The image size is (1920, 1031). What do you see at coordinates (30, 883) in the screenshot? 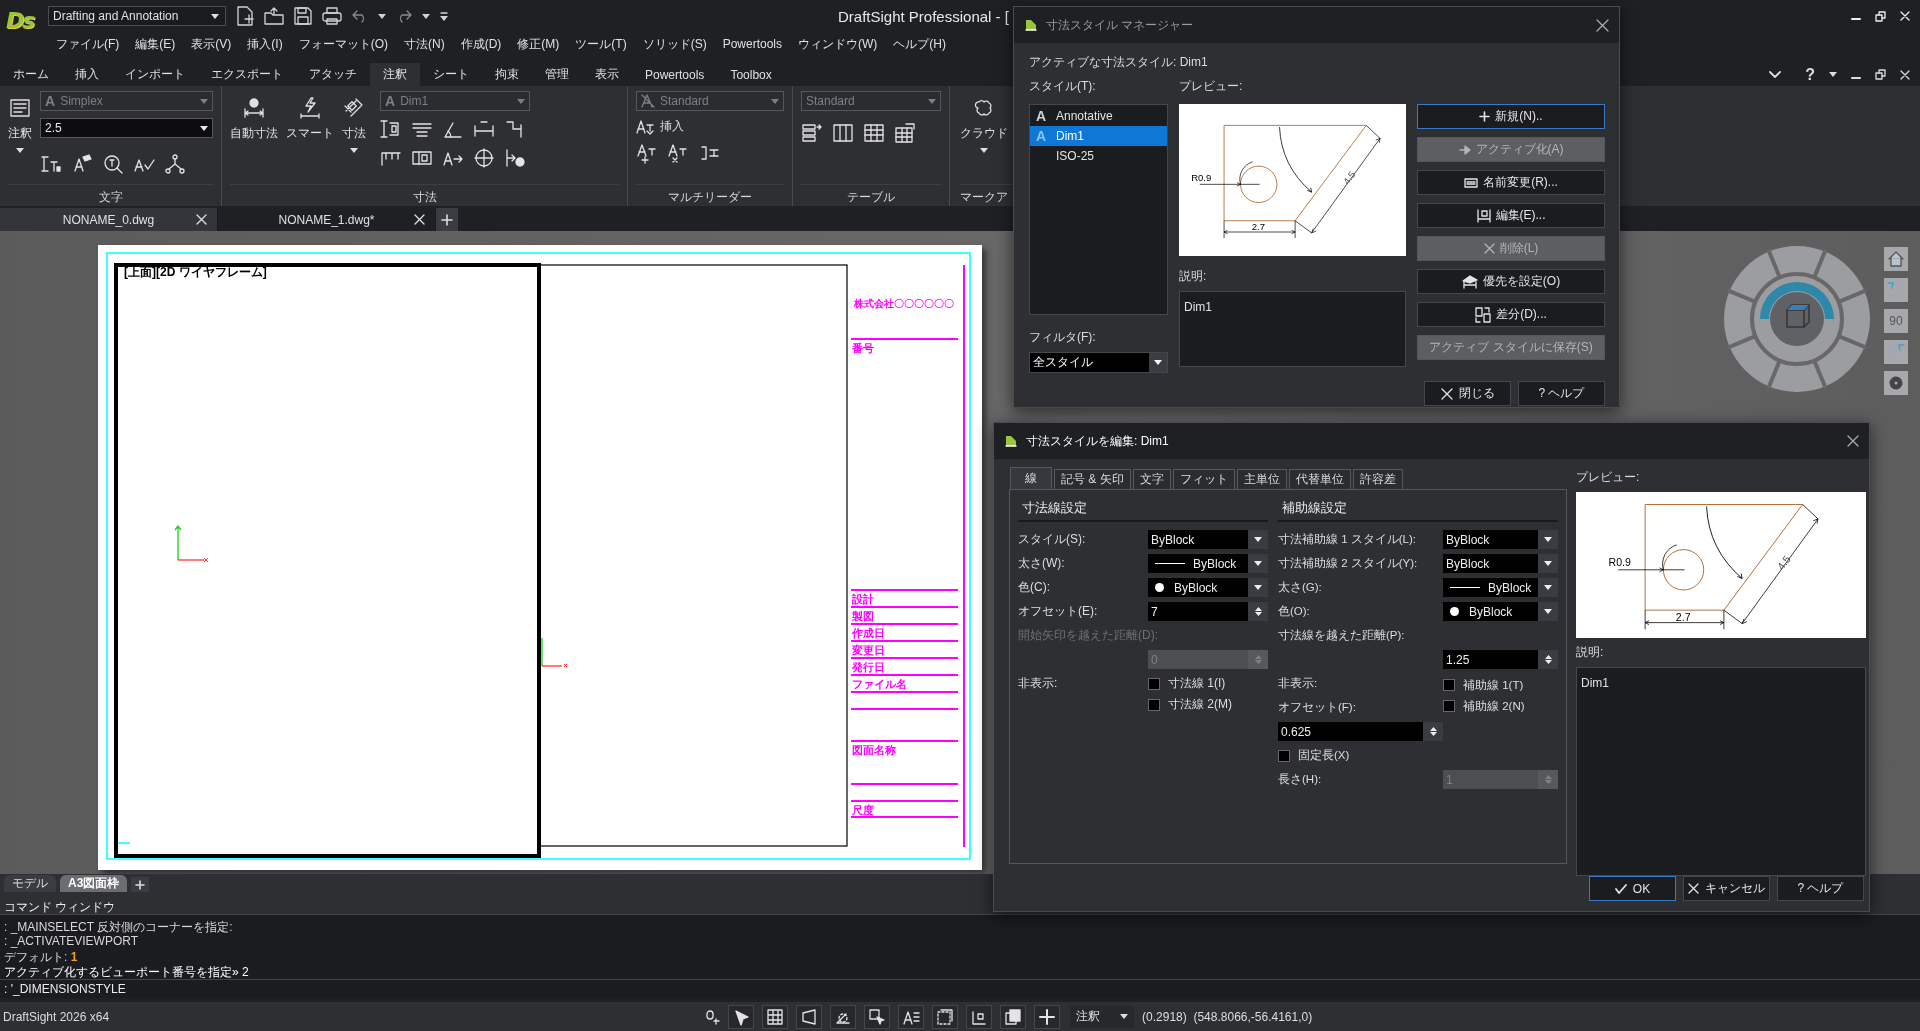
I see `layout-tab: モデル` at bounding box center [30, 883].